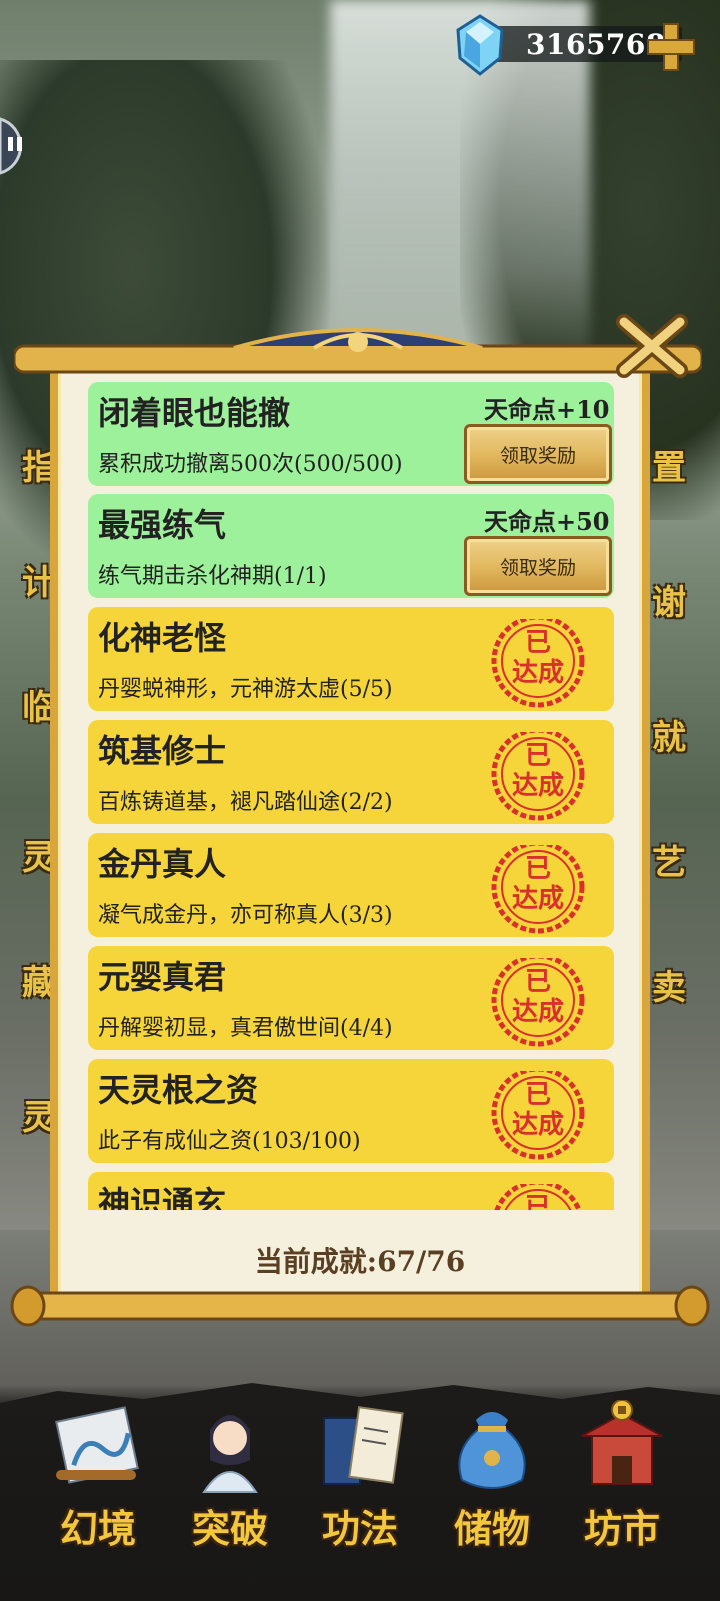  Describe the element at coordinates (671, 47) in the screenshot. I see `plus-icon` at that location.